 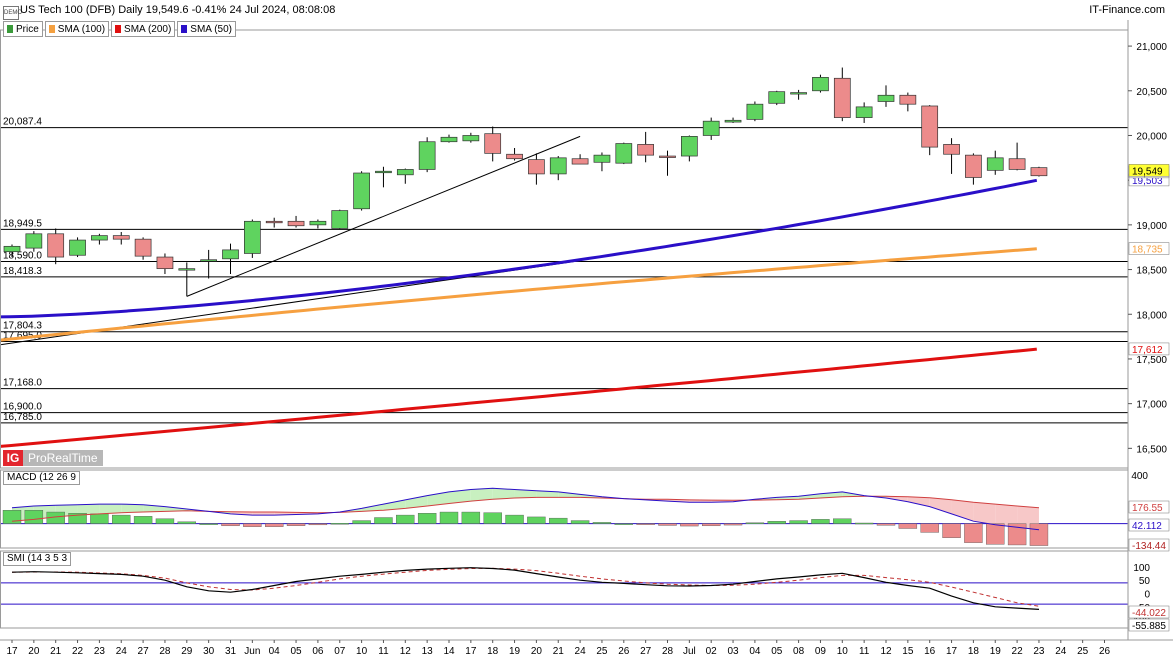 What do you see at coordinates (77, 29) in the screenshot?
I see `legend-item-sma100: SMA (100)` at bounding box center [77, 29].